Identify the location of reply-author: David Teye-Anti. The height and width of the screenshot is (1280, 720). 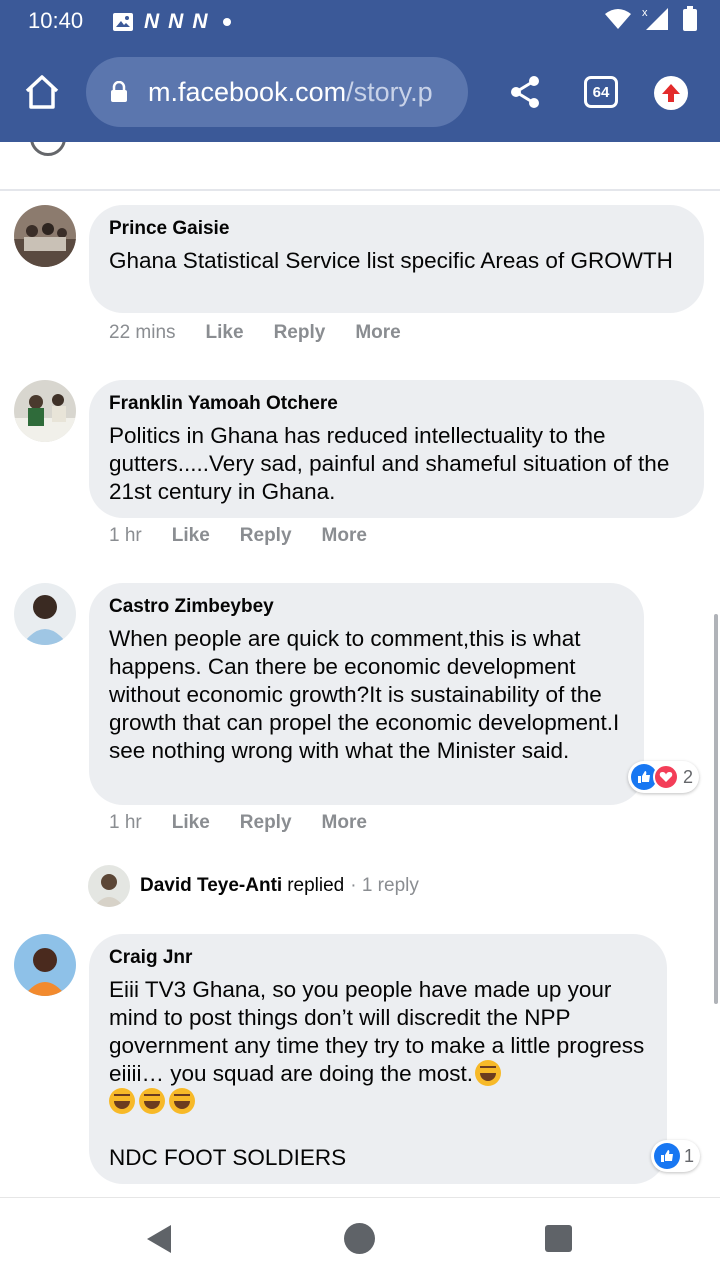
(211, 885).